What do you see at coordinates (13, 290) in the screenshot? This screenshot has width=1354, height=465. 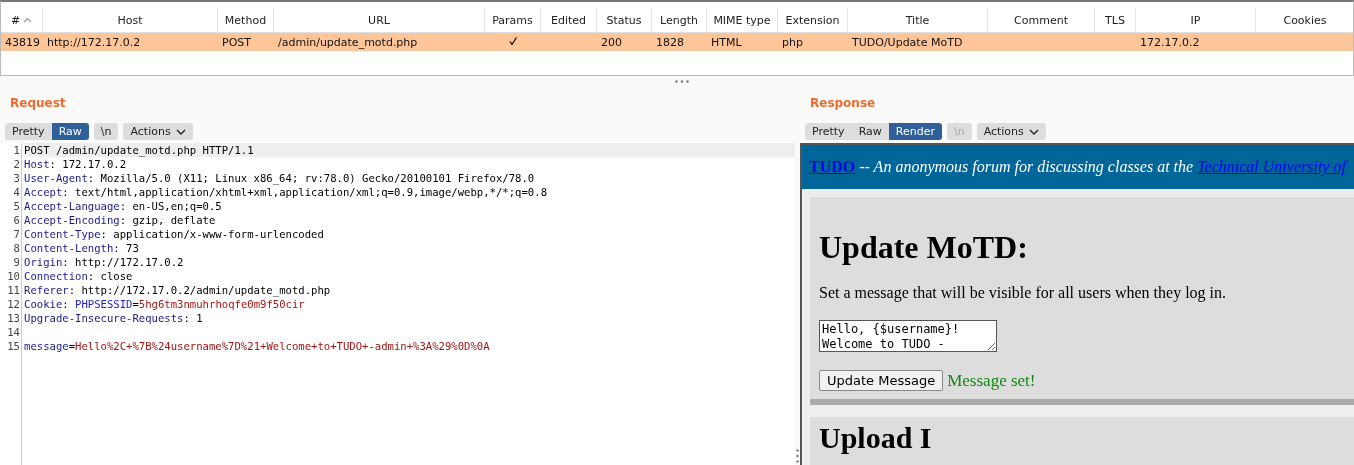 I see `line-number: 11` at bounding box center [13, 290].